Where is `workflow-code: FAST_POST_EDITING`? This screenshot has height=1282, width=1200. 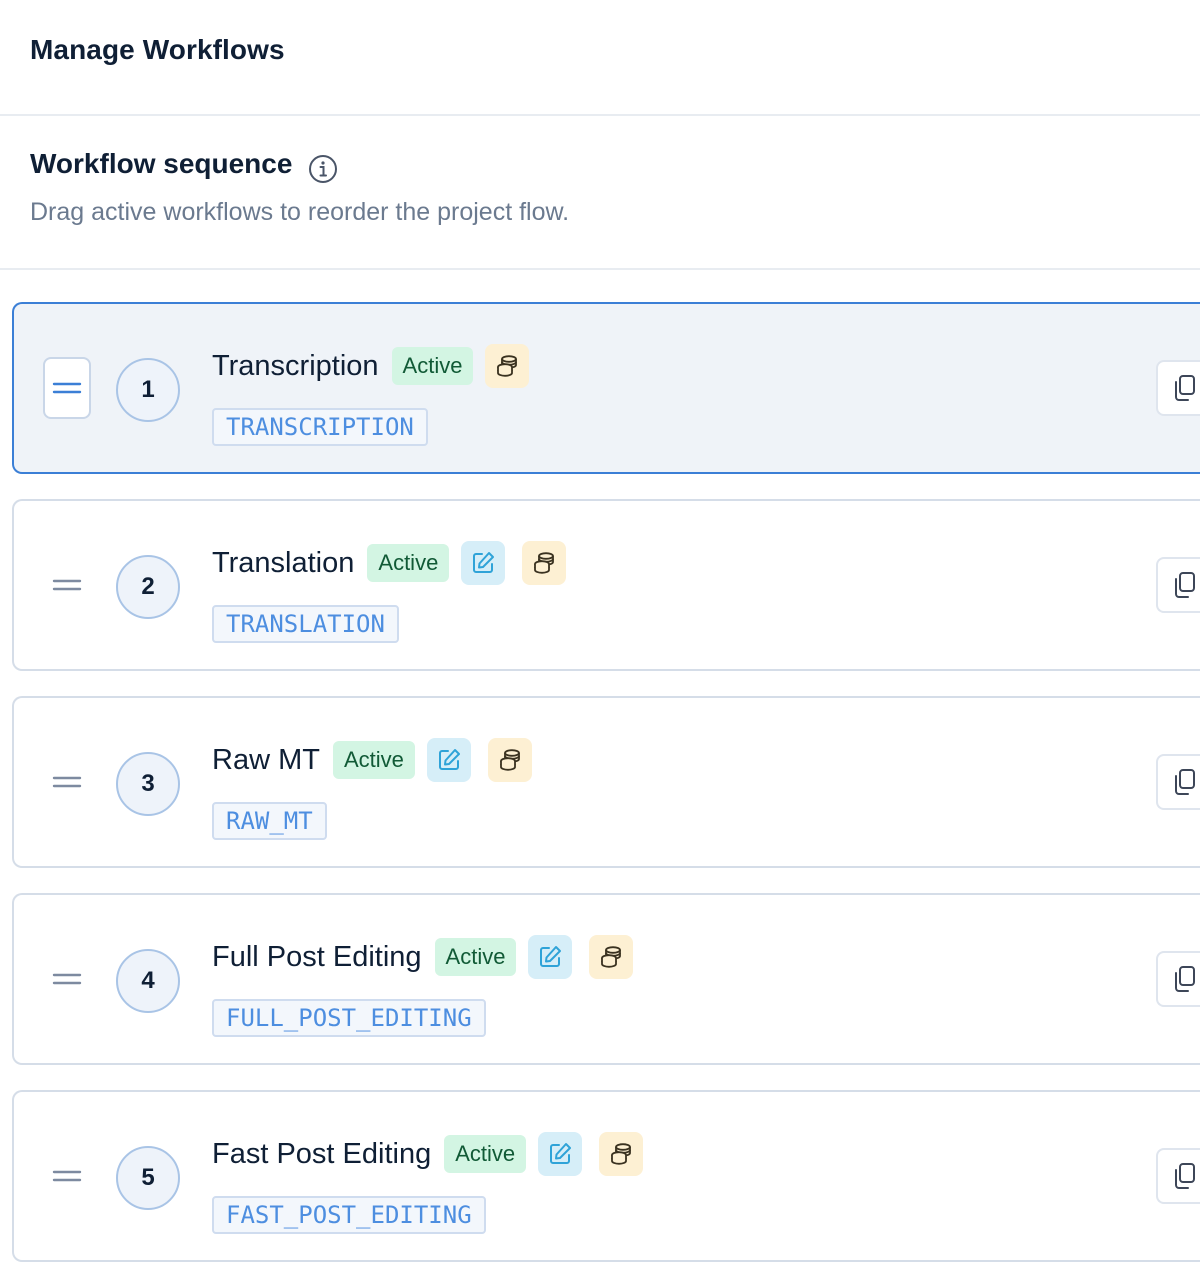
workflow-code: FAST_POST_EDITING is located at coordinates (349, 1215).